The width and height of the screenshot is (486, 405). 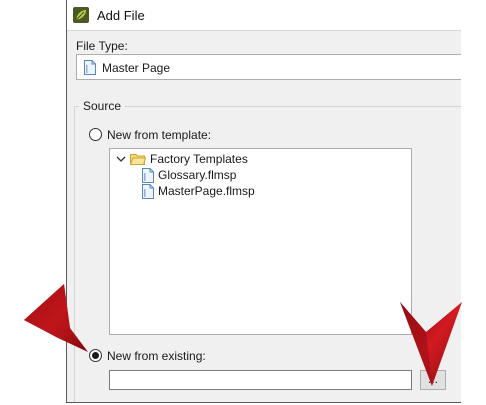 What do you see at coordinates (81, 15) in the screenshot?
I see `flare-leaf-icon` at bounding box center [81, 15].